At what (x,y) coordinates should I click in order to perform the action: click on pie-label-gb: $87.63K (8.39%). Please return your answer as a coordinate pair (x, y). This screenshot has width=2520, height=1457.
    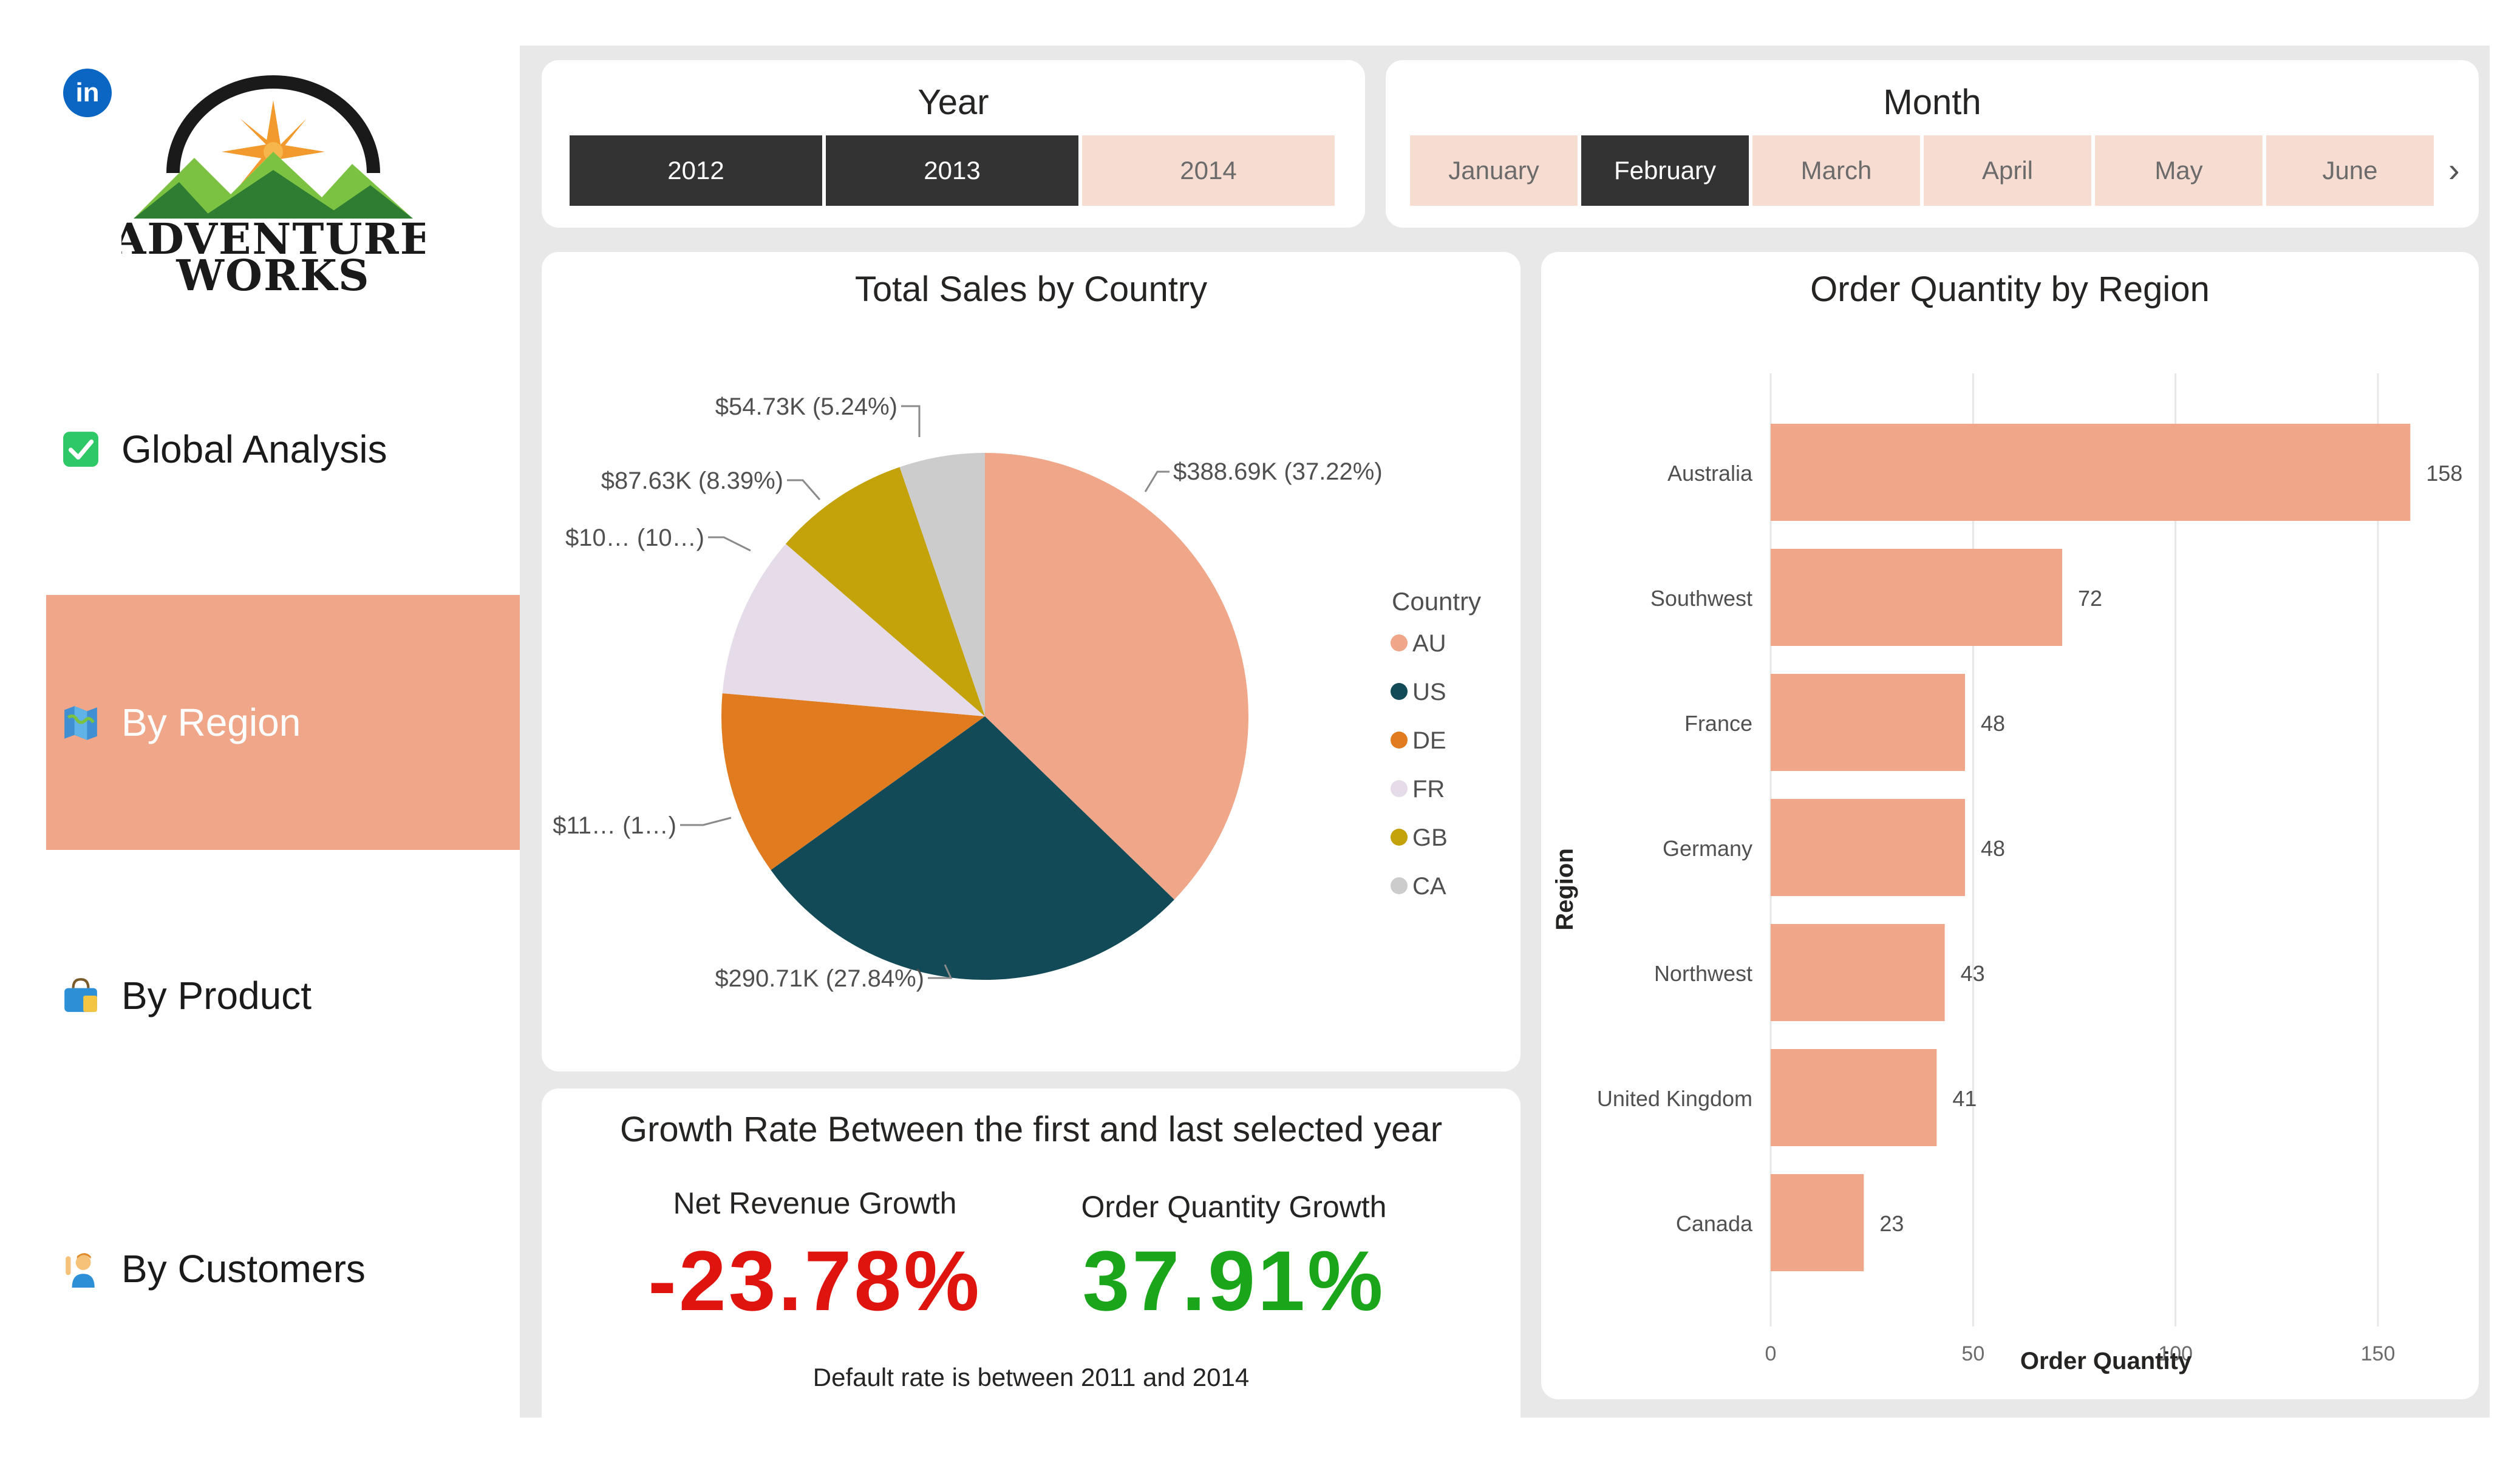
    Looking at the image, I should click on (692, 480).